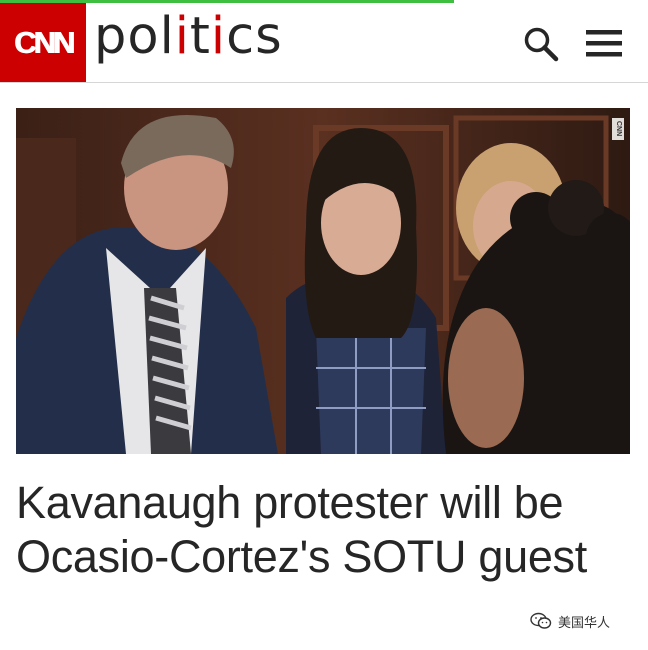  I want to click on section-title-part: pol, so click(134, 36).